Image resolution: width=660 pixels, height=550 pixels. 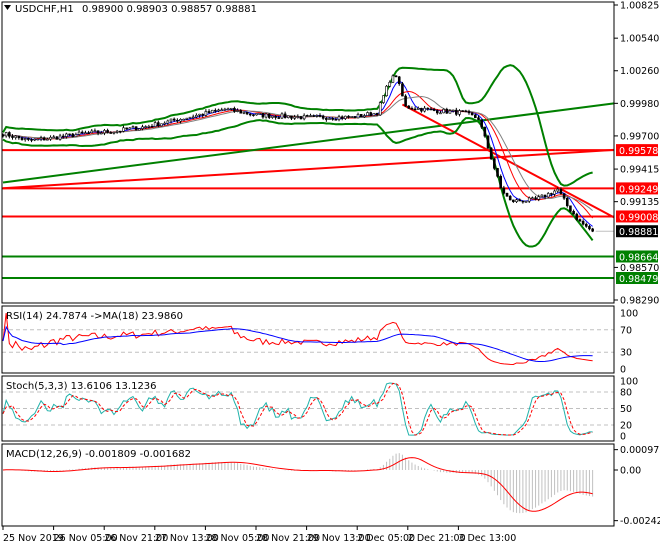 What do you see at coordinates (487, 538) in the screenshot?
I see `time-tick-label: 3 Dec 13:00` at bounding box center [487, 538].